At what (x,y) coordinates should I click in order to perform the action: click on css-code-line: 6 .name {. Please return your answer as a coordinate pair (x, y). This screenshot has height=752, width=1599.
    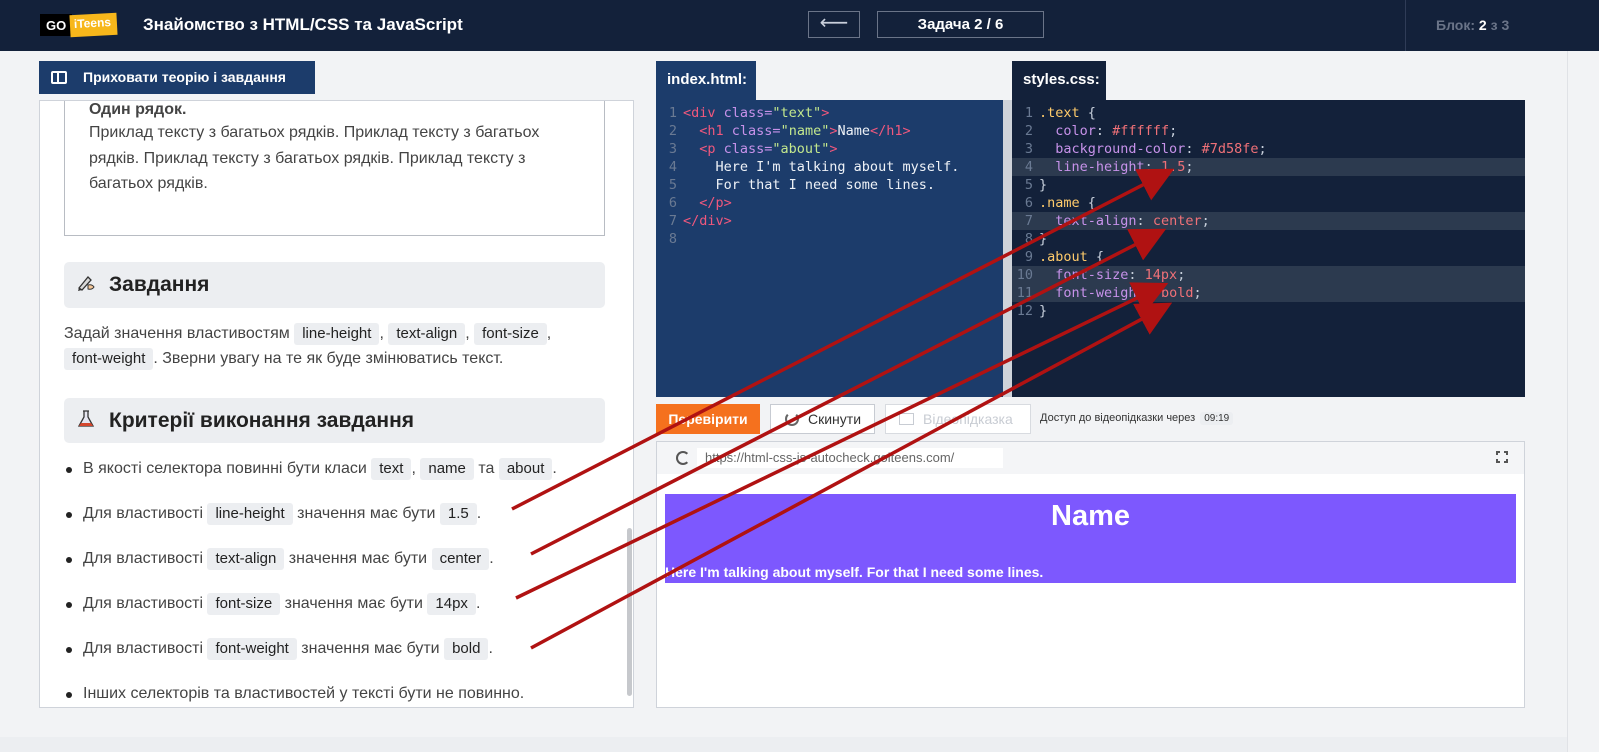
    Looking at the image, I should click on (1268, 203).